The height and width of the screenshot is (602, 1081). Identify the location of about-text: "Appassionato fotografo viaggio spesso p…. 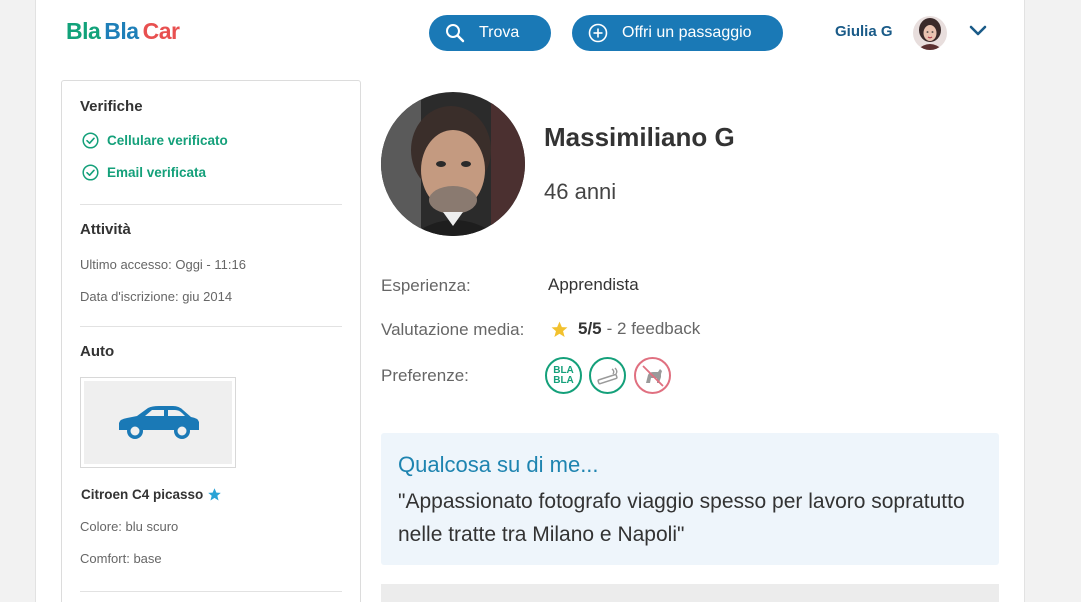
(681, 518).